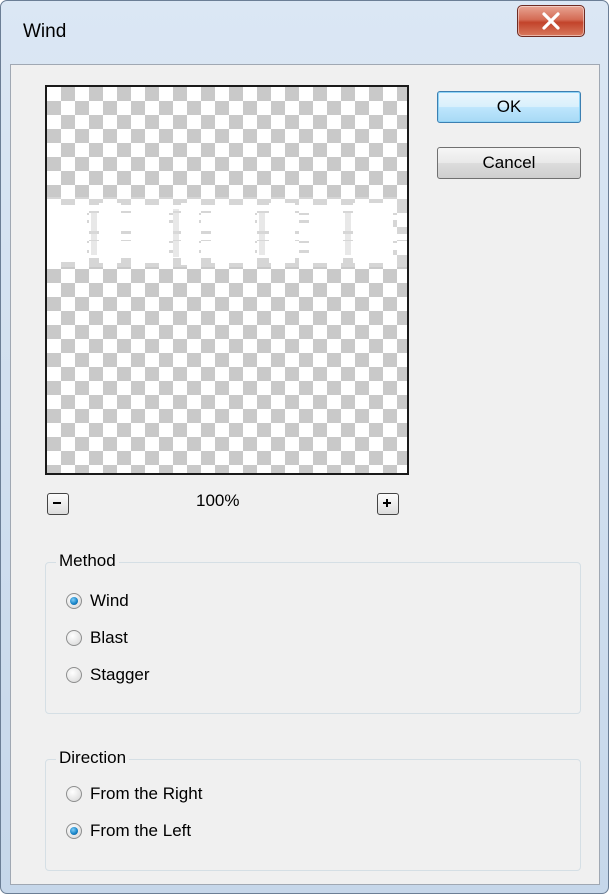 Image resolution: width=609 pixels, height=894 pixels. I want to click on ok-button: OK, so click(509, 107).